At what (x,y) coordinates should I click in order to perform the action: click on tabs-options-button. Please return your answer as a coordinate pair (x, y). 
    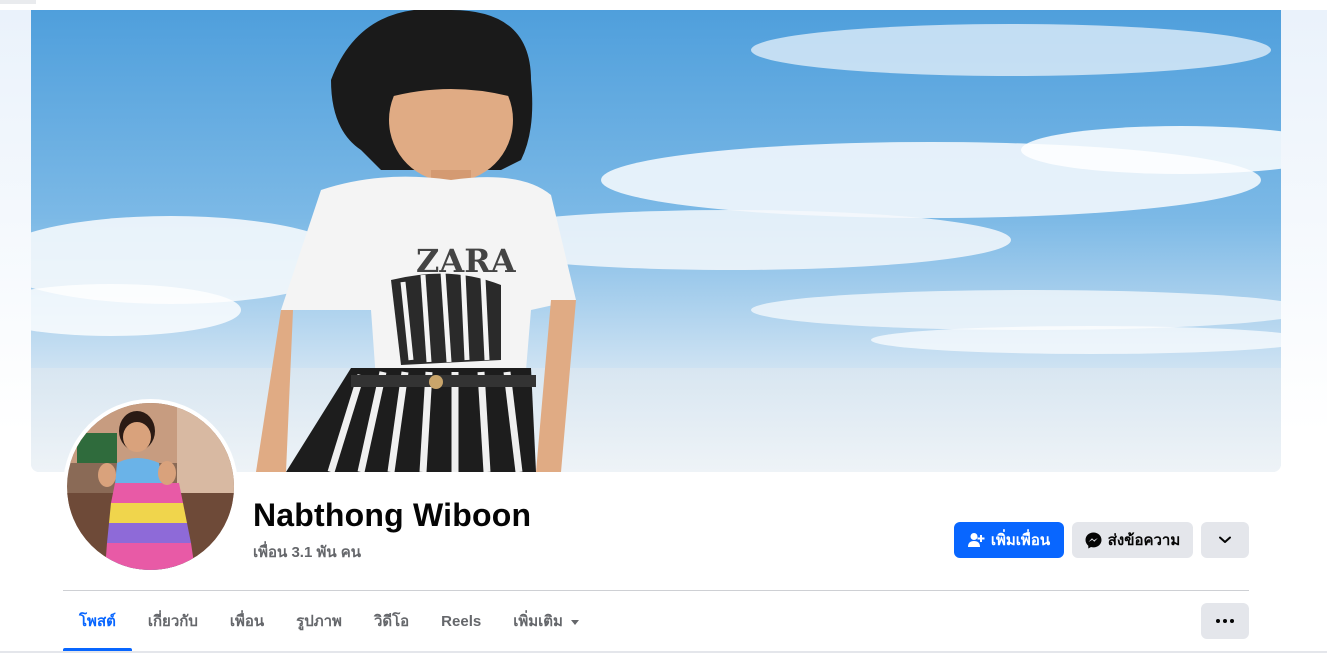
    Looking at the image, I should click on (1225, 621).